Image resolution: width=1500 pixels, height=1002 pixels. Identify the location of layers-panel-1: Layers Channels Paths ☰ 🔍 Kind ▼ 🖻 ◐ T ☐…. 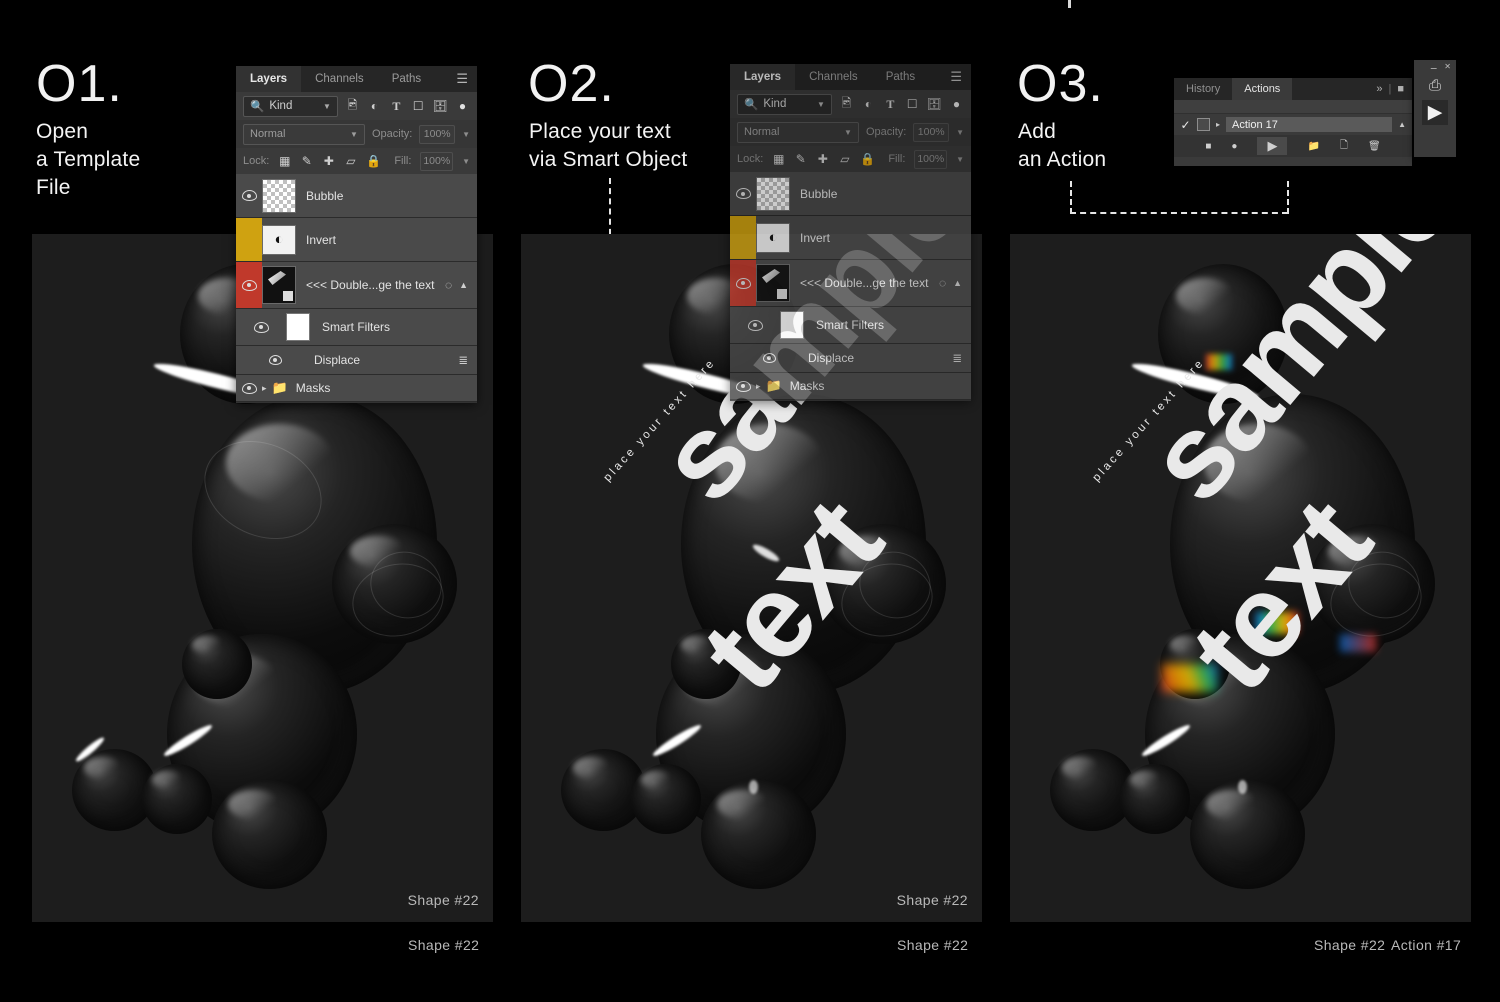
(356, 234).